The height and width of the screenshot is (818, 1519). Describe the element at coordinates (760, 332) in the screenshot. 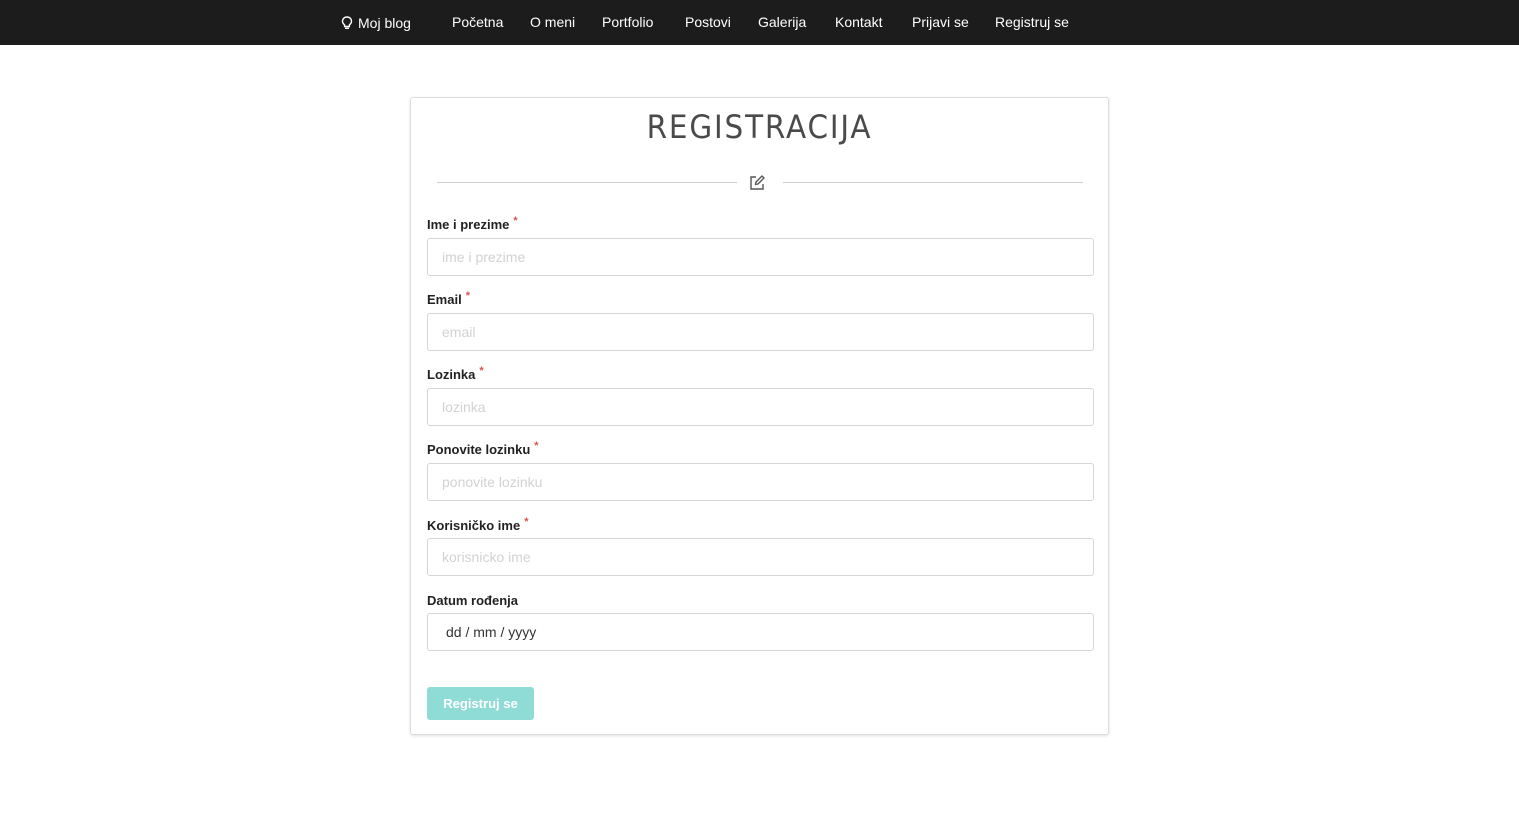

I see `email-input` at that location.